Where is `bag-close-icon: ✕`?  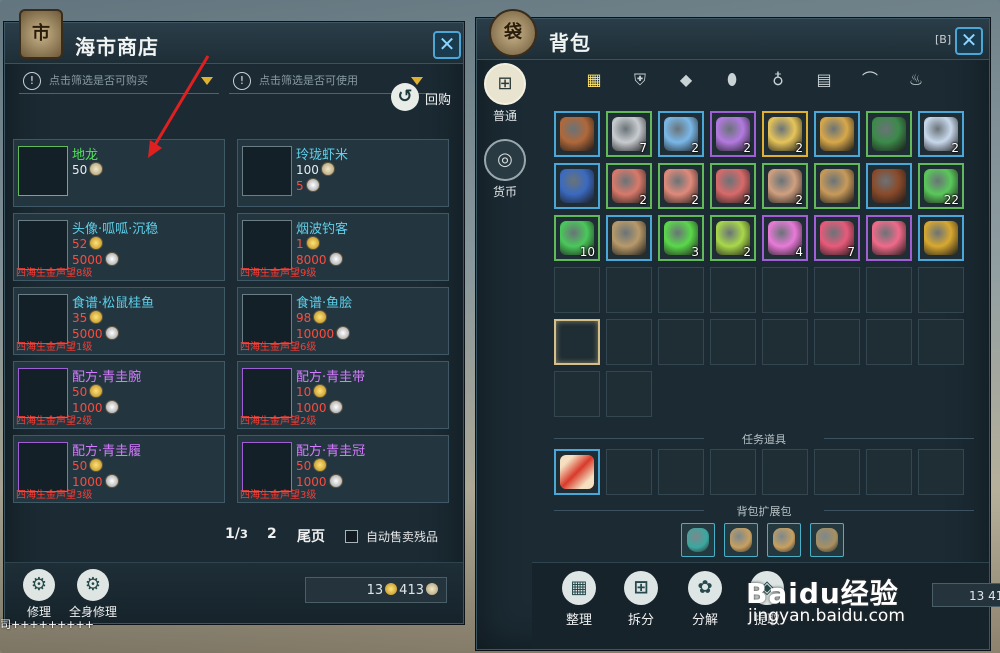 bag-close-icon: ✕ is located at coordinates (969, 41).